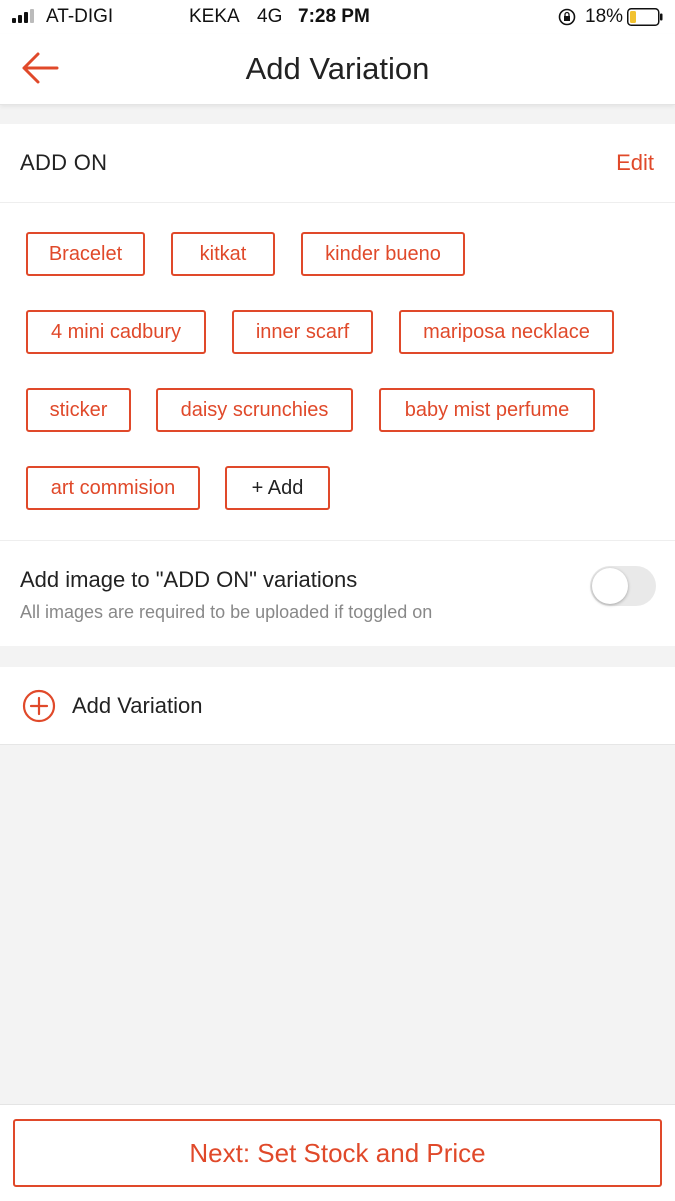  What do you see at coordinates (116, 332) in the screenshot?
I see `option-chip: 4 mini cadbury` at bounding box center [116, 332].